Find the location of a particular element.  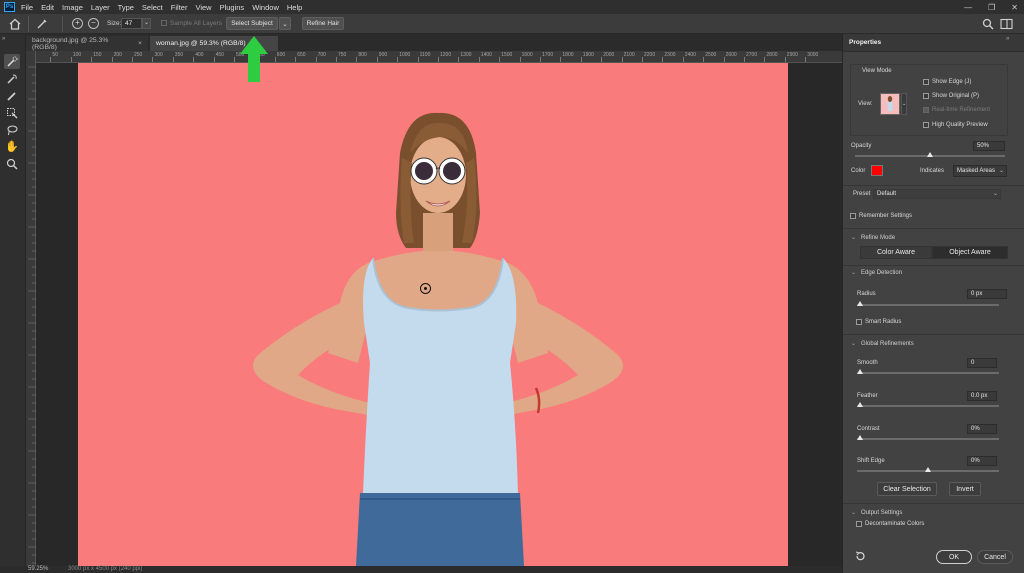

decontaminate-colors-checkbox is located at coordinates (859, 524).